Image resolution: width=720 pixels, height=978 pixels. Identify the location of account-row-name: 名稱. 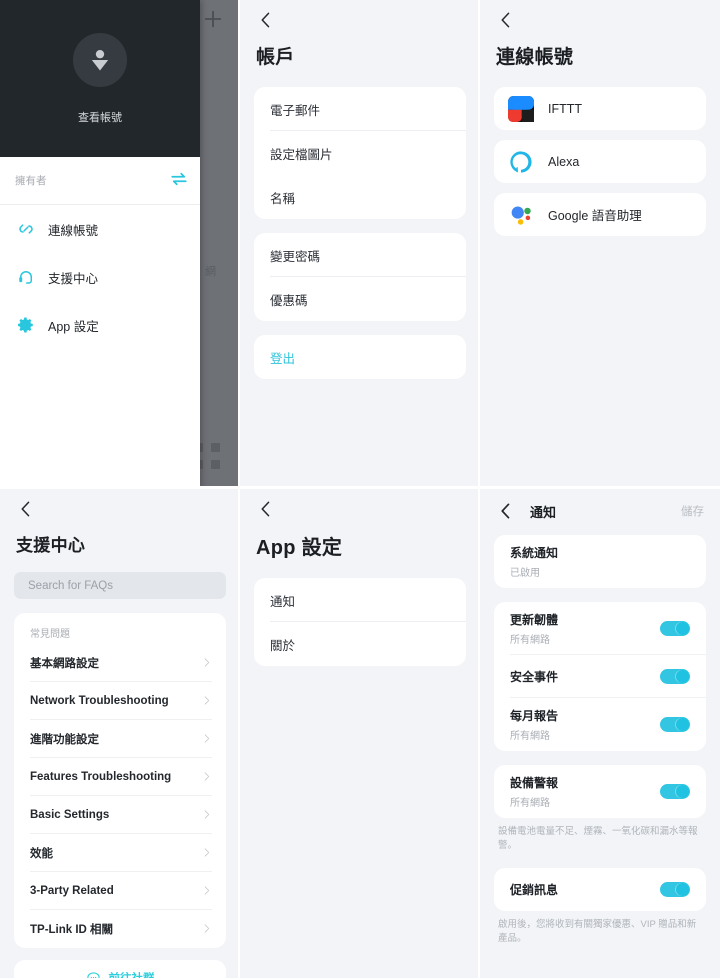
(360, 197).